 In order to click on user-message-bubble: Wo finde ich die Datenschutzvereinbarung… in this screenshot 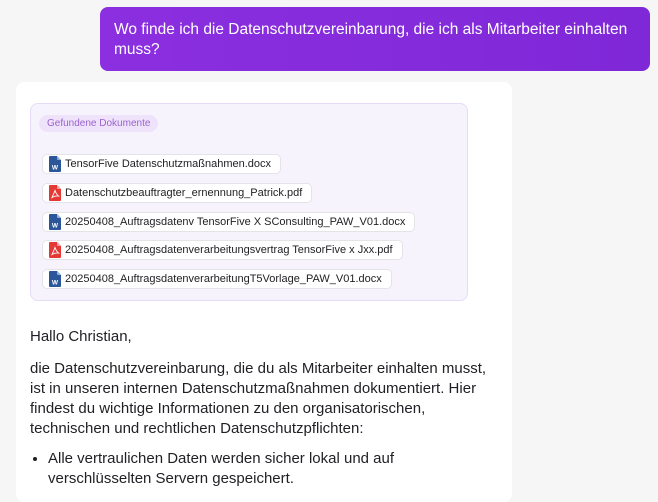, I will do `click(375, 39)`.